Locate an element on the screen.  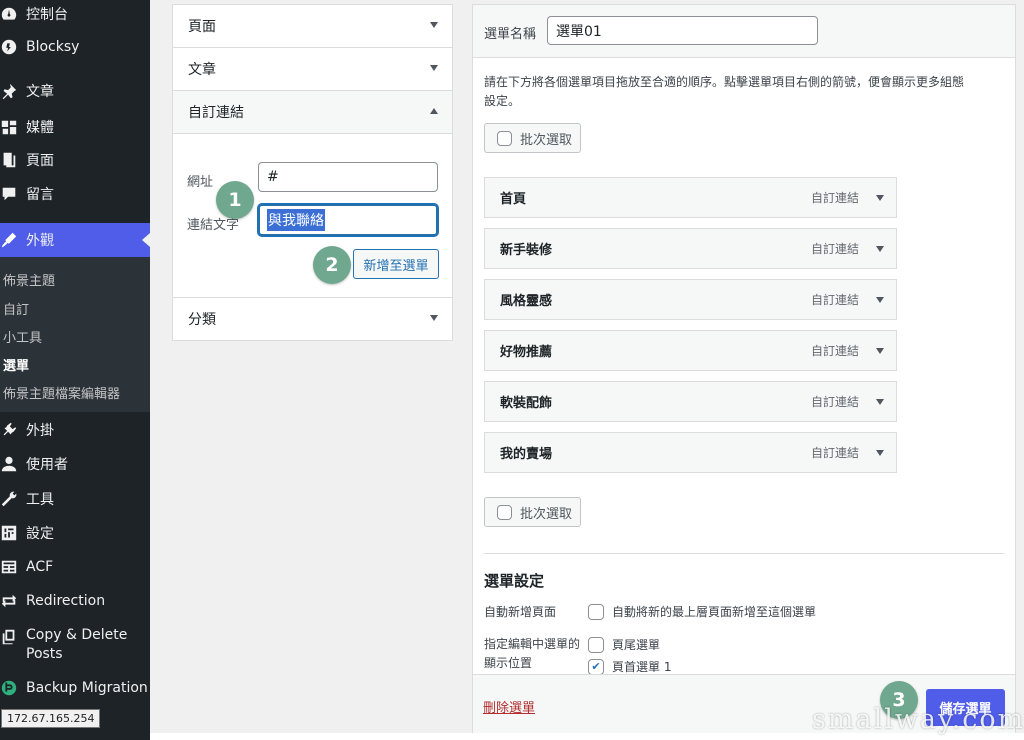
sidebar-item-appearance: 外觀 is located at coordinates (75, 240).